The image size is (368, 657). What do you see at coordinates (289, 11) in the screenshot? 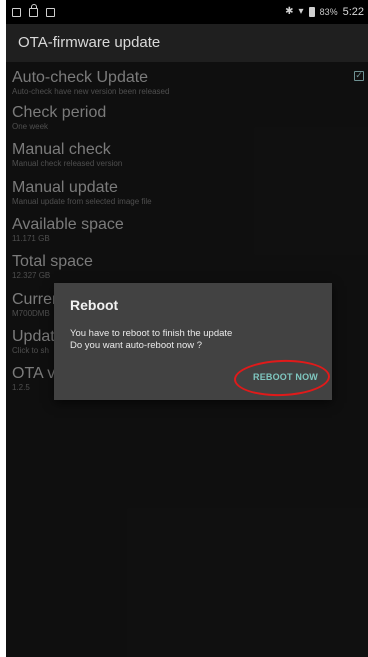
I see `bluetooth-icon: ✱` at bounding box center [289, 11].